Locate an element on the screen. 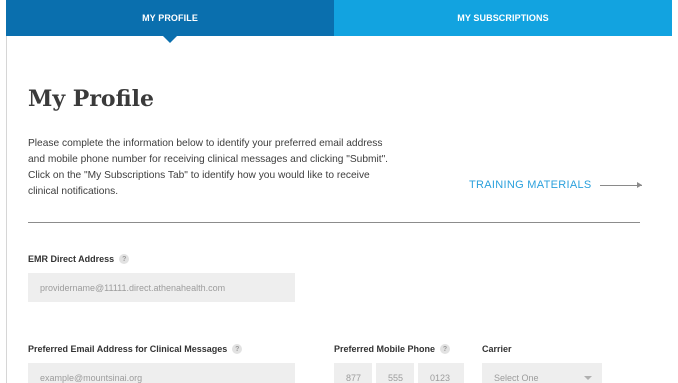 The height and width of the screenshot is (383, 678). phone-prefix-placeholder: 555 is located at coordinates (396, 377).